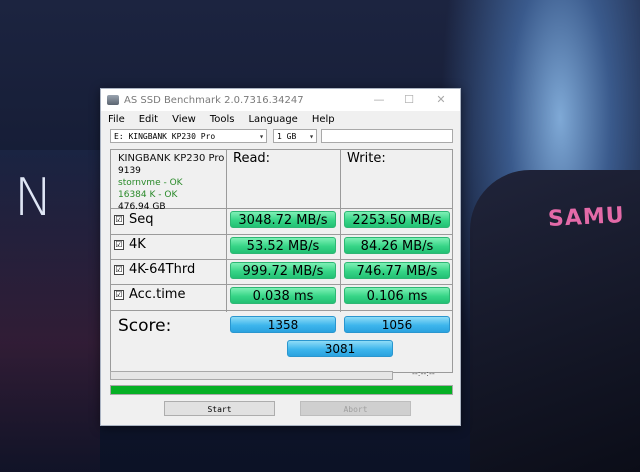 Image resolution: width=640 pixels, height=472 pixels. I want to click on task-progress-bar, so click(251, 375).